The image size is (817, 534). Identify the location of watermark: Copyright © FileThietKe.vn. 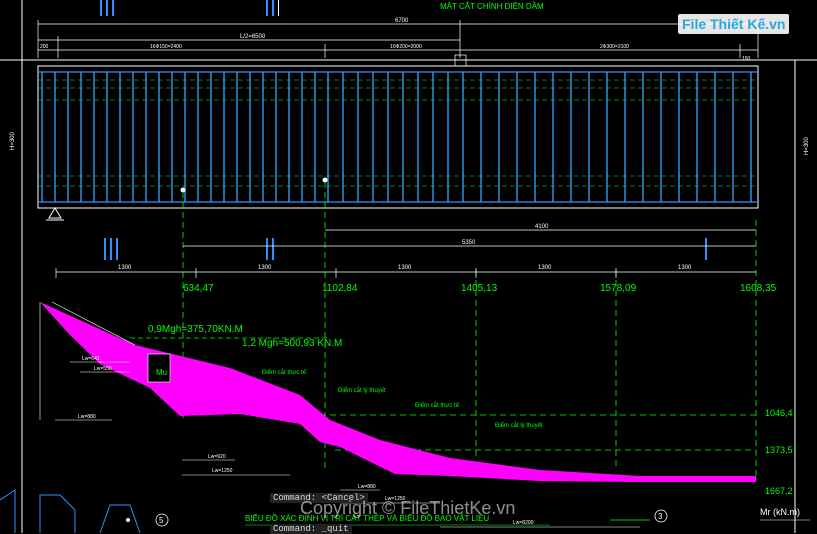
(408, 508).